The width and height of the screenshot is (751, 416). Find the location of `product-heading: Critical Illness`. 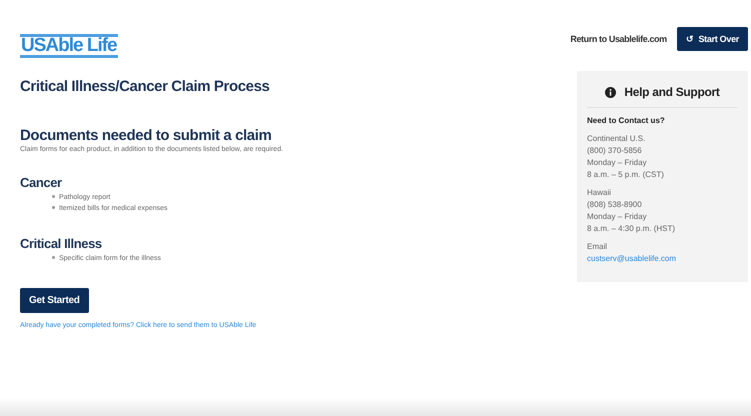

product-heading: Critical Illness is located at coordinates (61, 243).